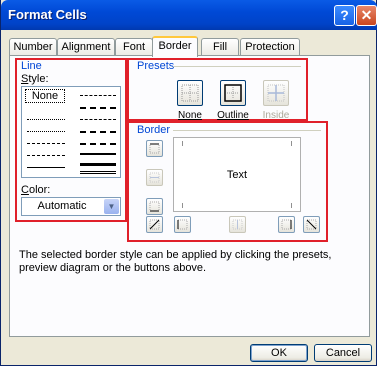 The height and width of the screenshot is (366, 377). Describe the element at coordinates (279, 353) in the screenshot. I see `ok-button: OK` at that location.